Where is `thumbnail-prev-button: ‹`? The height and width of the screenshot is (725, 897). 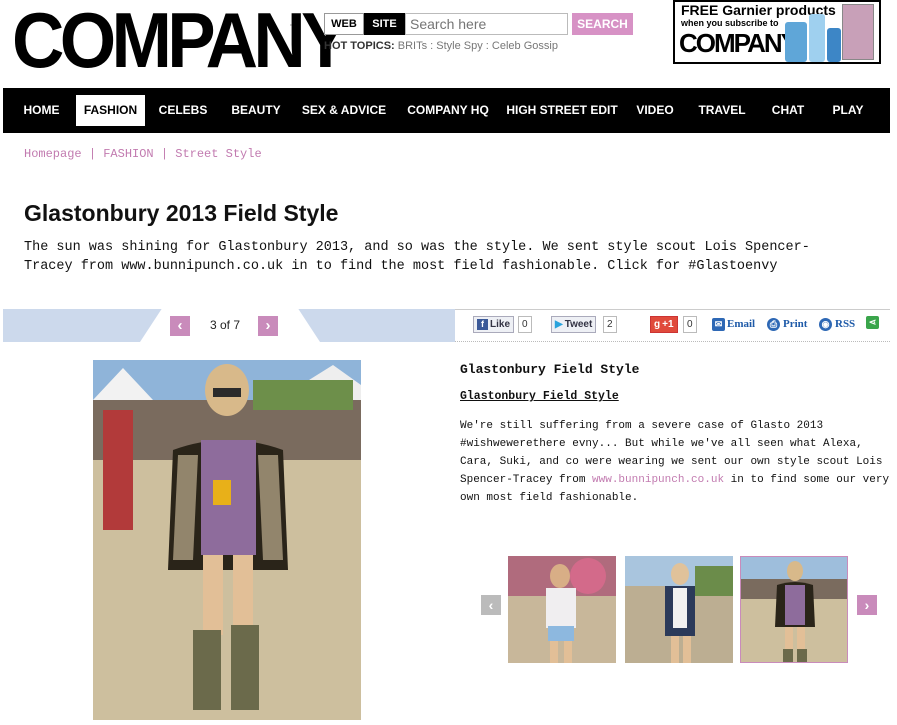 thumbnail-prev-button: ‹ is located at coordinates (491, 605).